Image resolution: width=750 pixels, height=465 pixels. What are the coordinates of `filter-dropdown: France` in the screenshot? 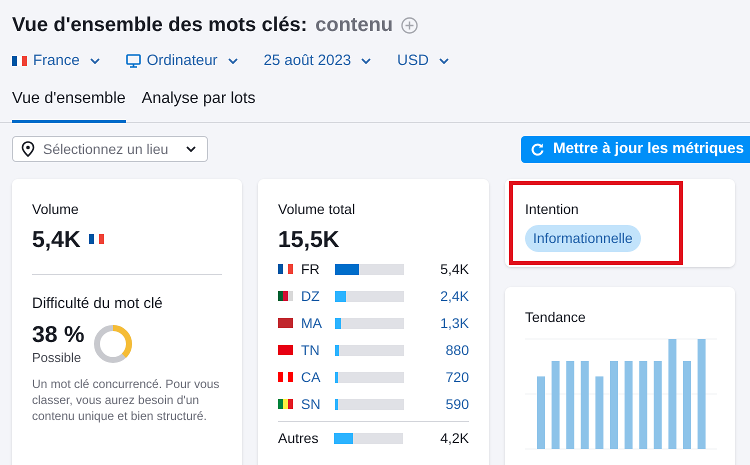 It's located at (56, 61).